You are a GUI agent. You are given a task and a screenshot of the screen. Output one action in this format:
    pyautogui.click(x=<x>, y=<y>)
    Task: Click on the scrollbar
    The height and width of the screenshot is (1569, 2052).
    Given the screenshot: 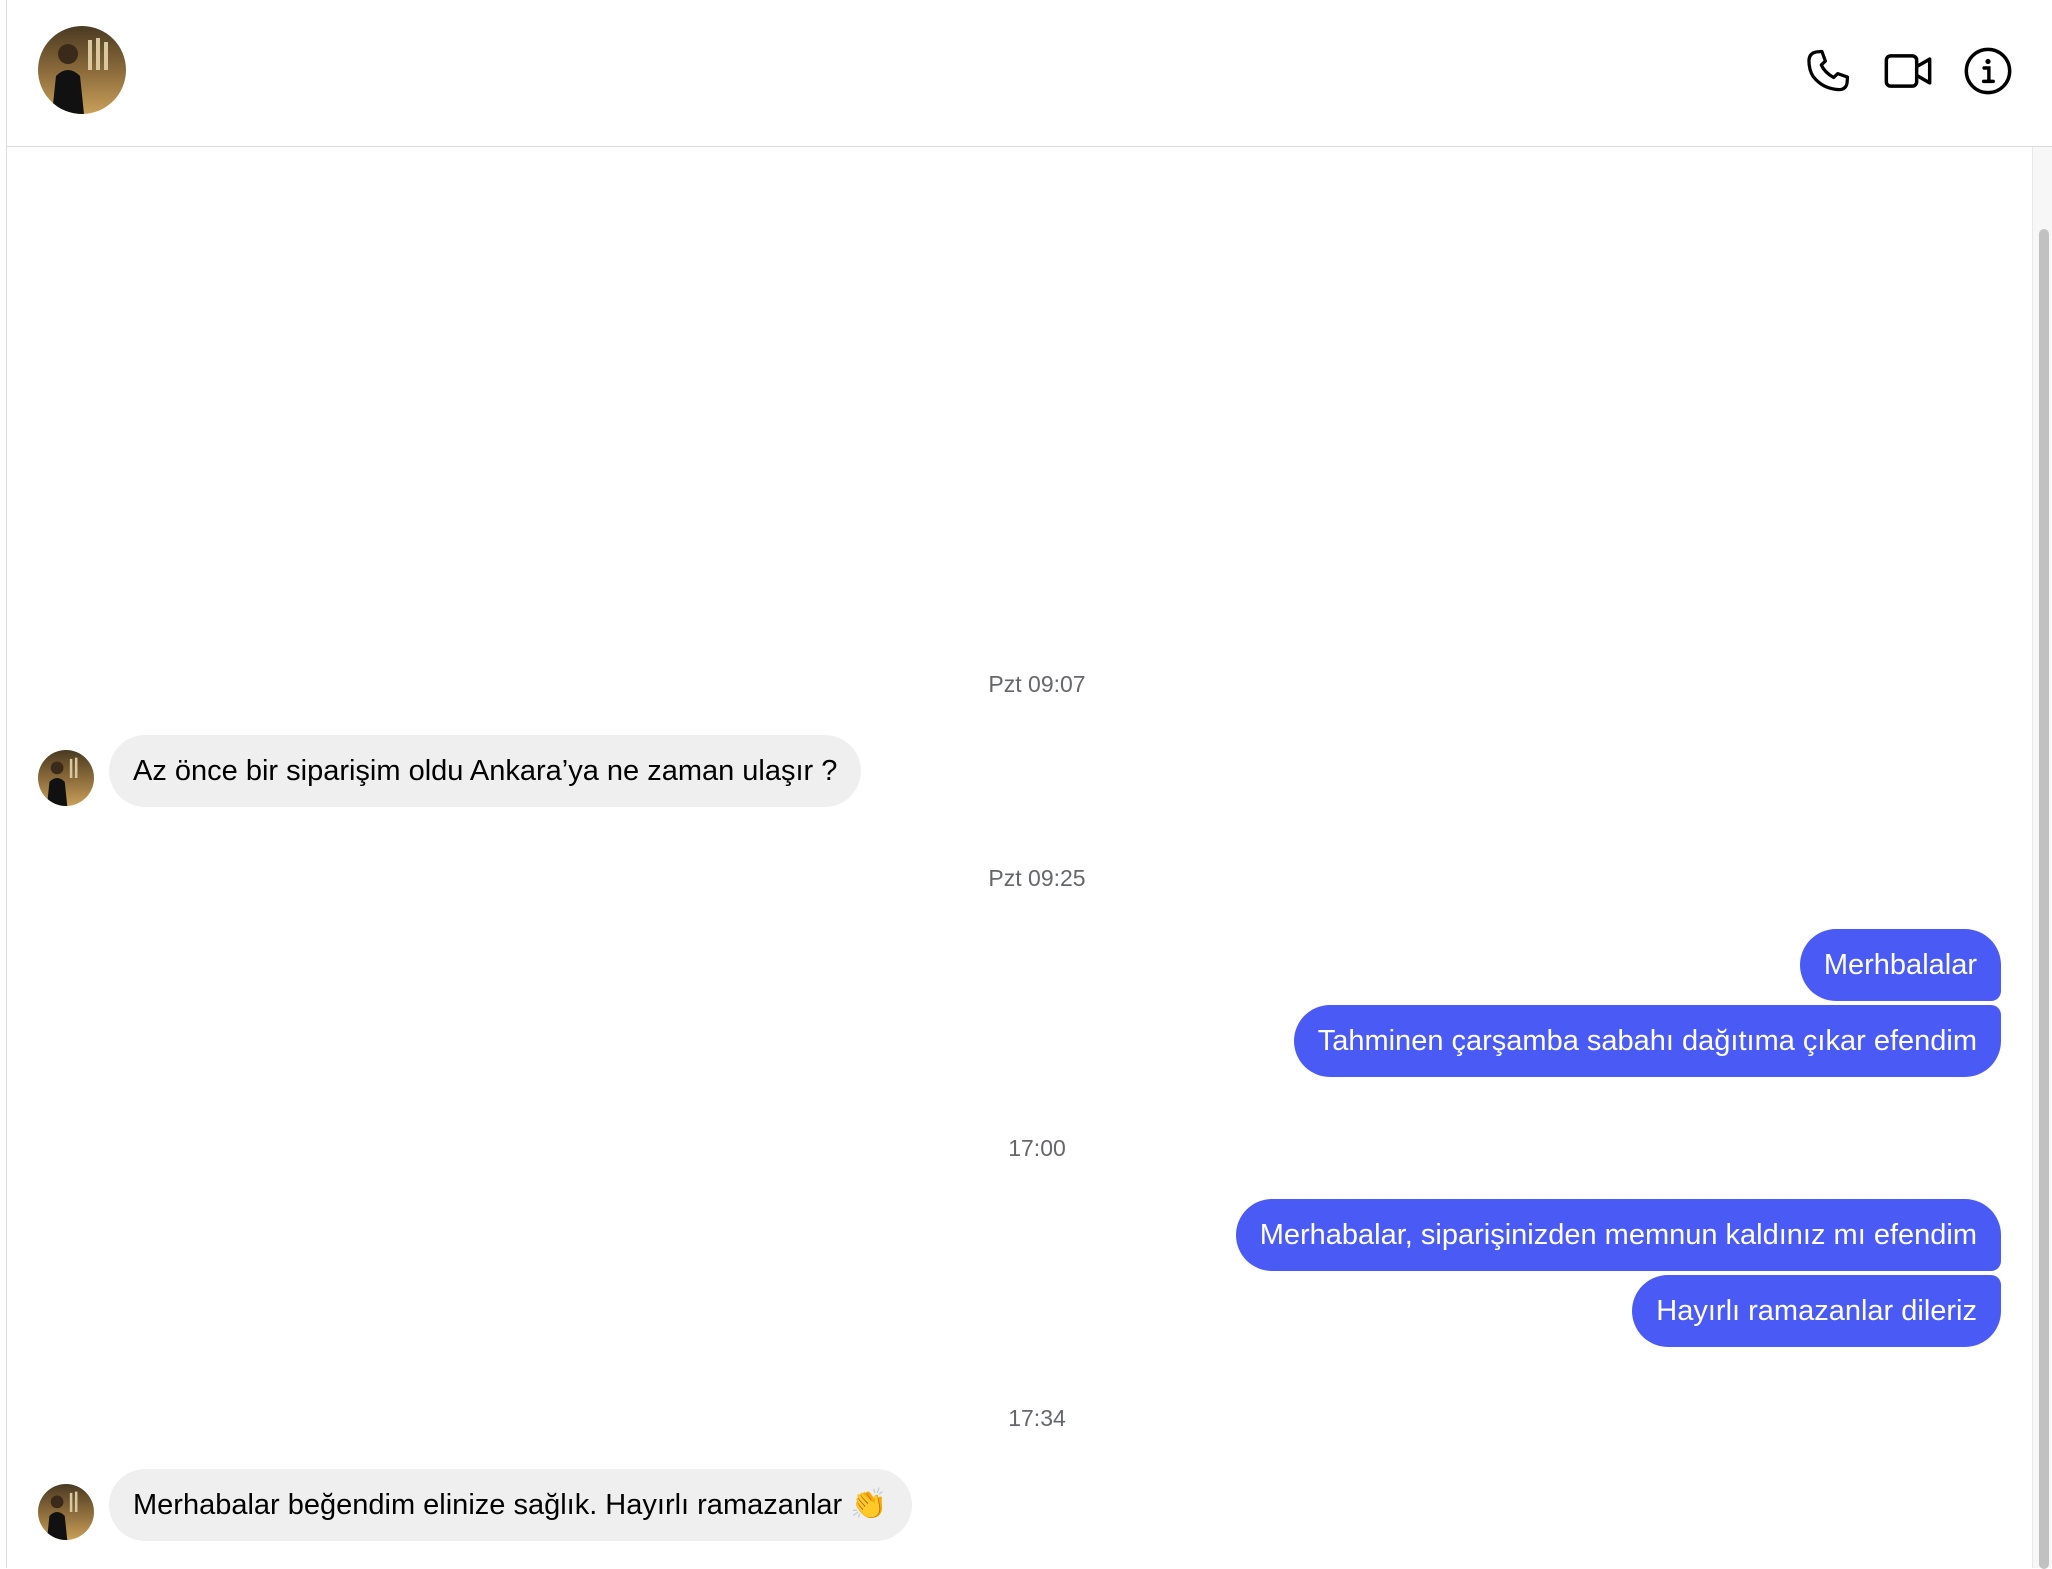 What is the action you would take?
    pyautogui.click(x=2042, y=858)
    